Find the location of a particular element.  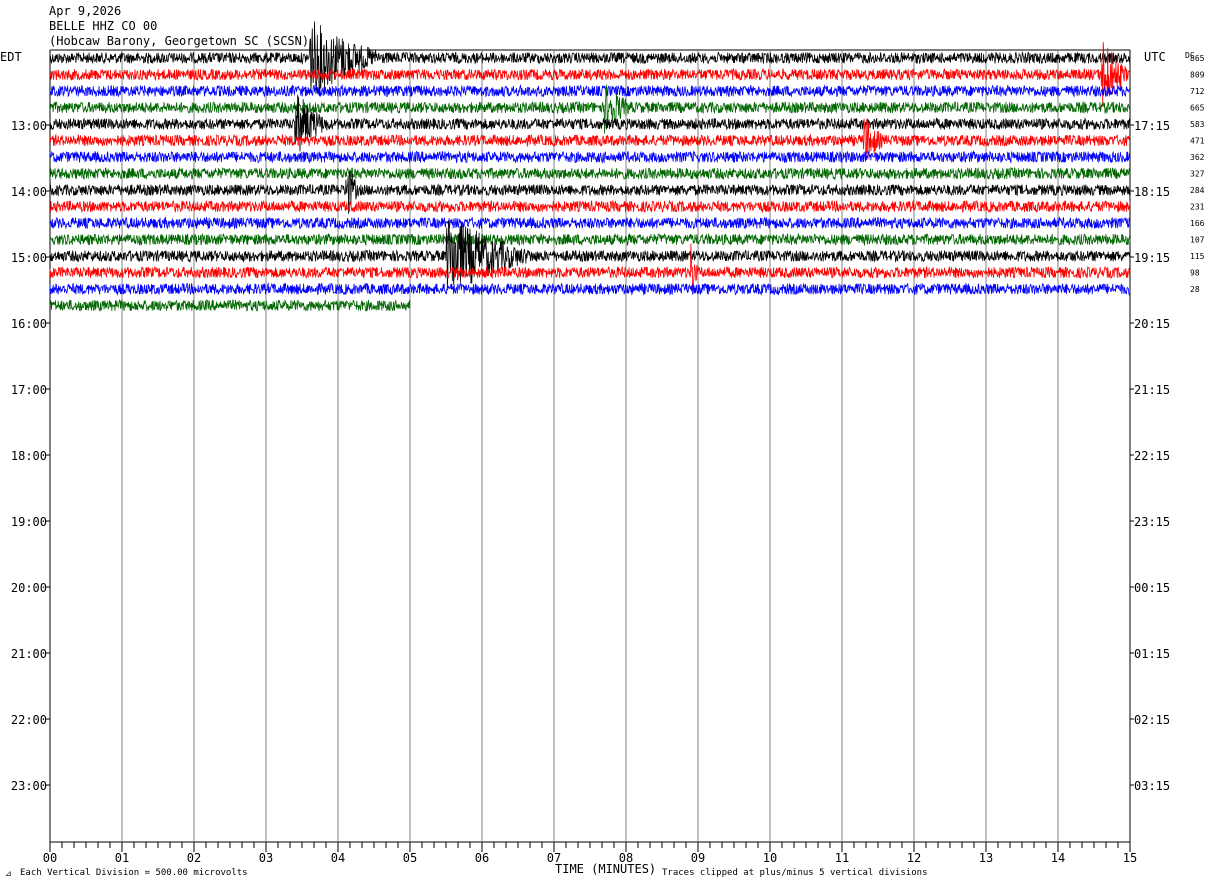

left-hour-label: 14:00 is located at coordinates (29, 192).